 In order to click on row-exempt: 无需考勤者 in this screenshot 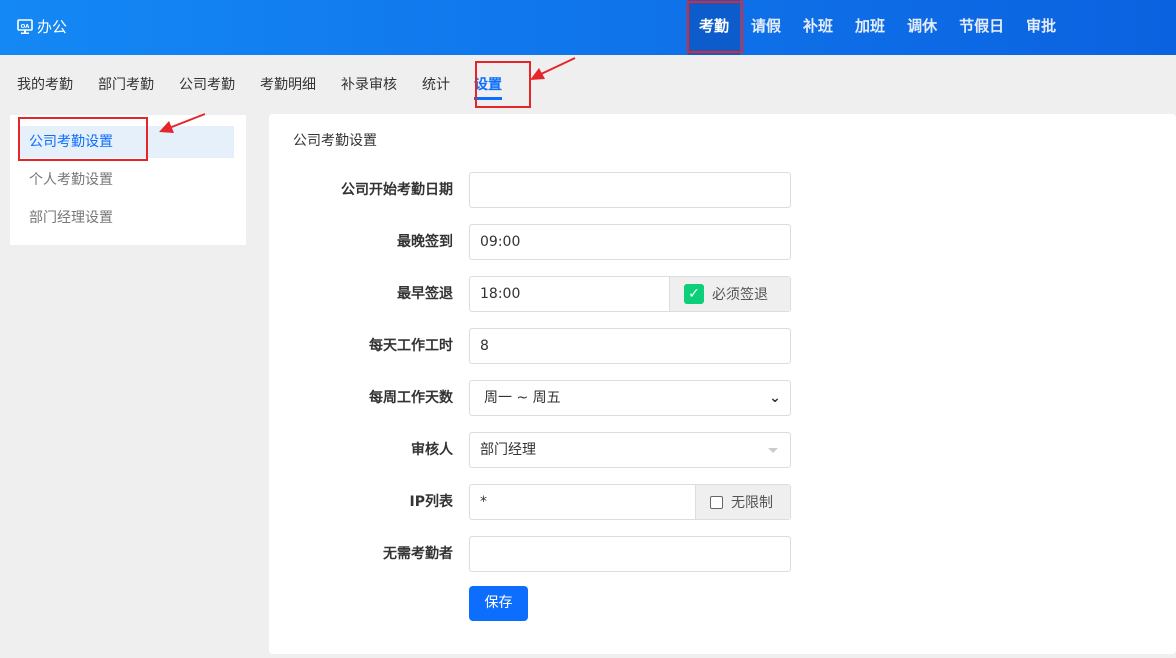, I will do `click(722, 554)`.